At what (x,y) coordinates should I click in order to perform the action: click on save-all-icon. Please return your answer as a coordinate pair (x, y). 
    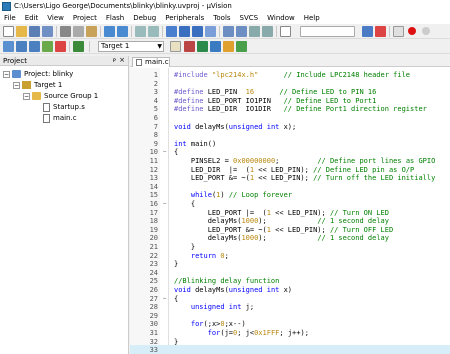
    Looking at the image, I should click on (47, 31).